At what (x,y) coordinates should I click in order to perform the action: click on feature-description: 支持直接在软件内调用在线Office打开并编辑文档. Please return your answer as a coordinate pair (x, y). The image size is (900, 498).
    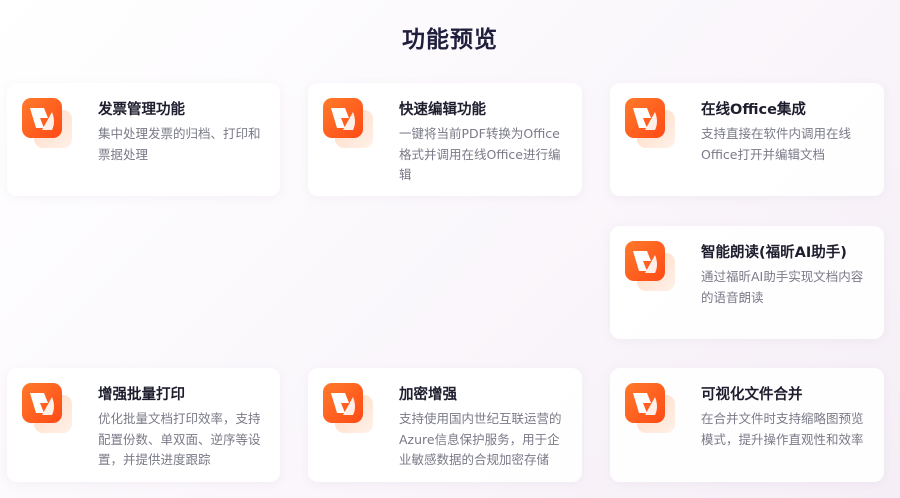
    Looking at the image, I should click on (776, 144).